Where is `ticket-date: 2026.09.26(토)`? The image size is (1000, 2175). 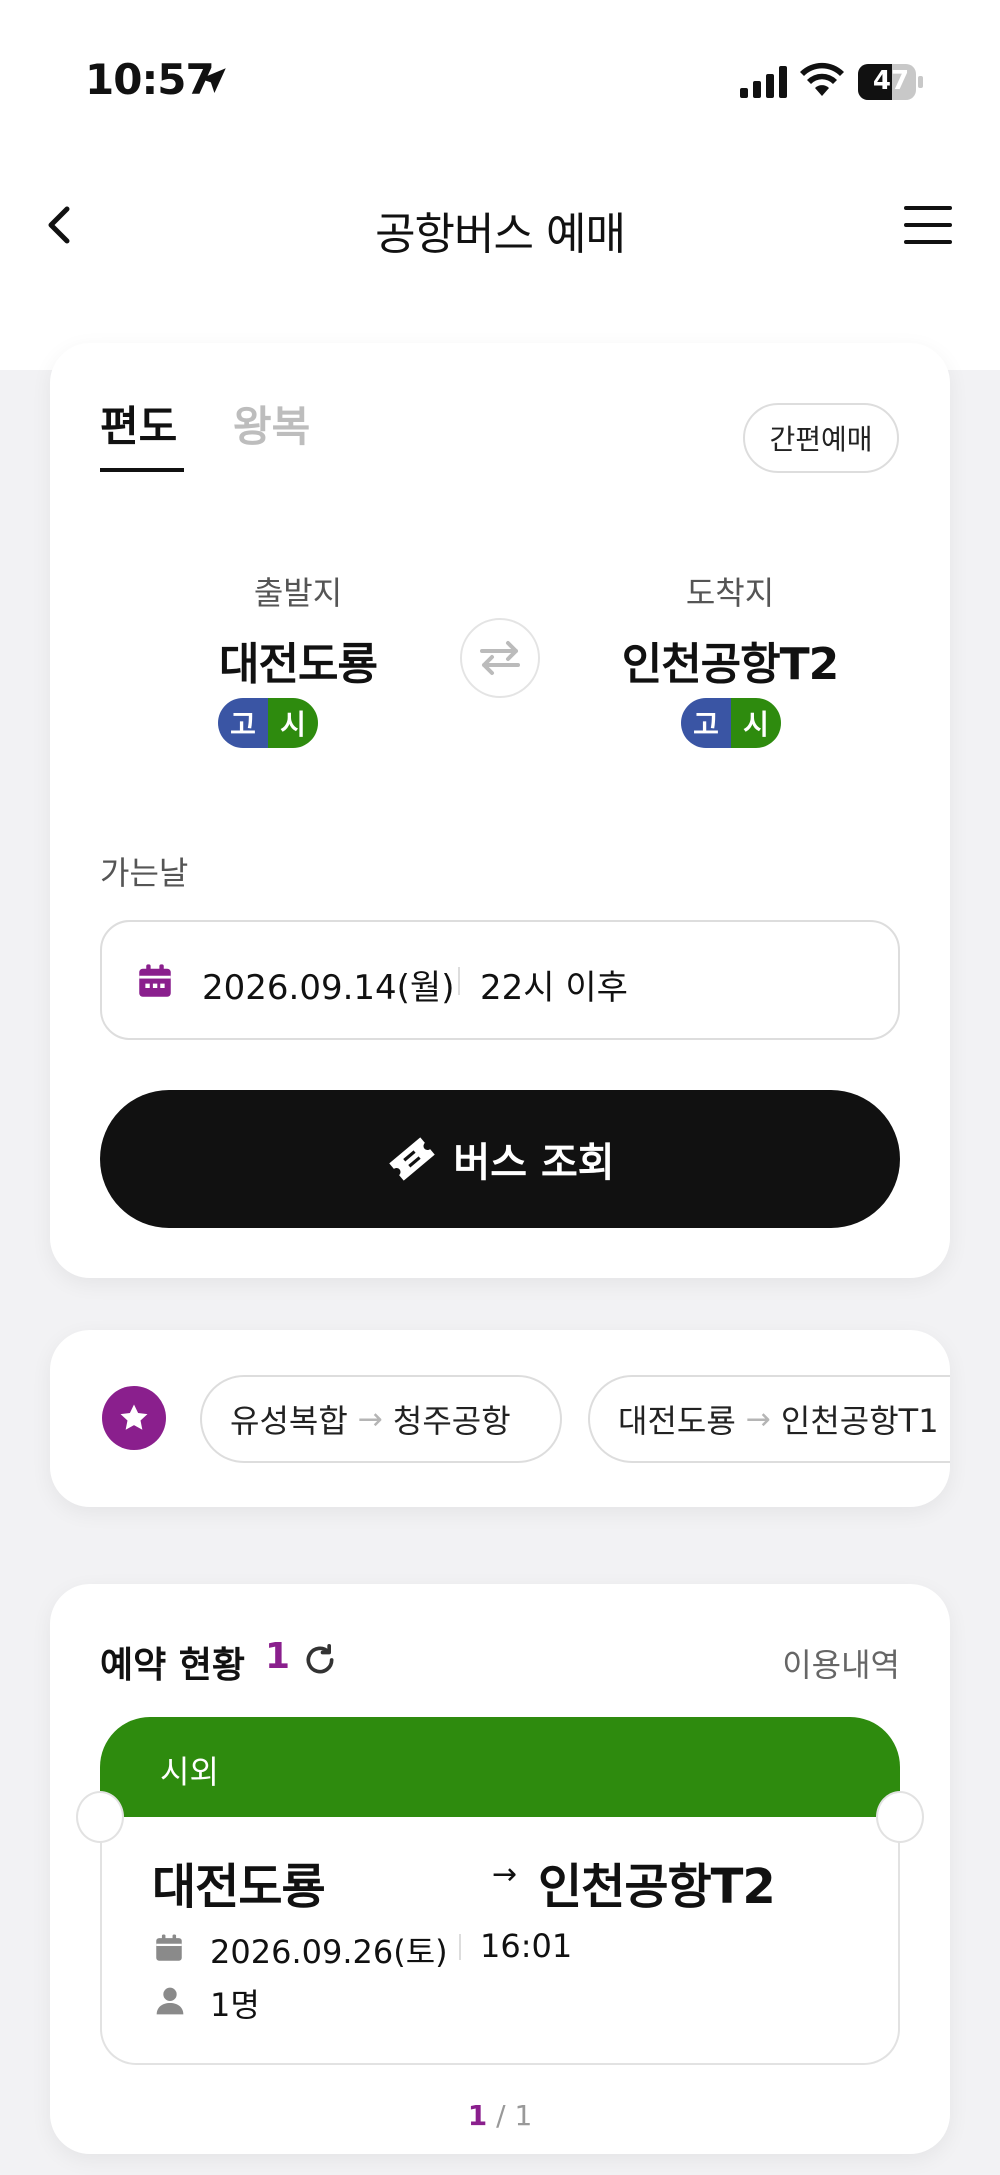 ticket-date: 2026.09.26(토) is located at coordinates (329, 1952).